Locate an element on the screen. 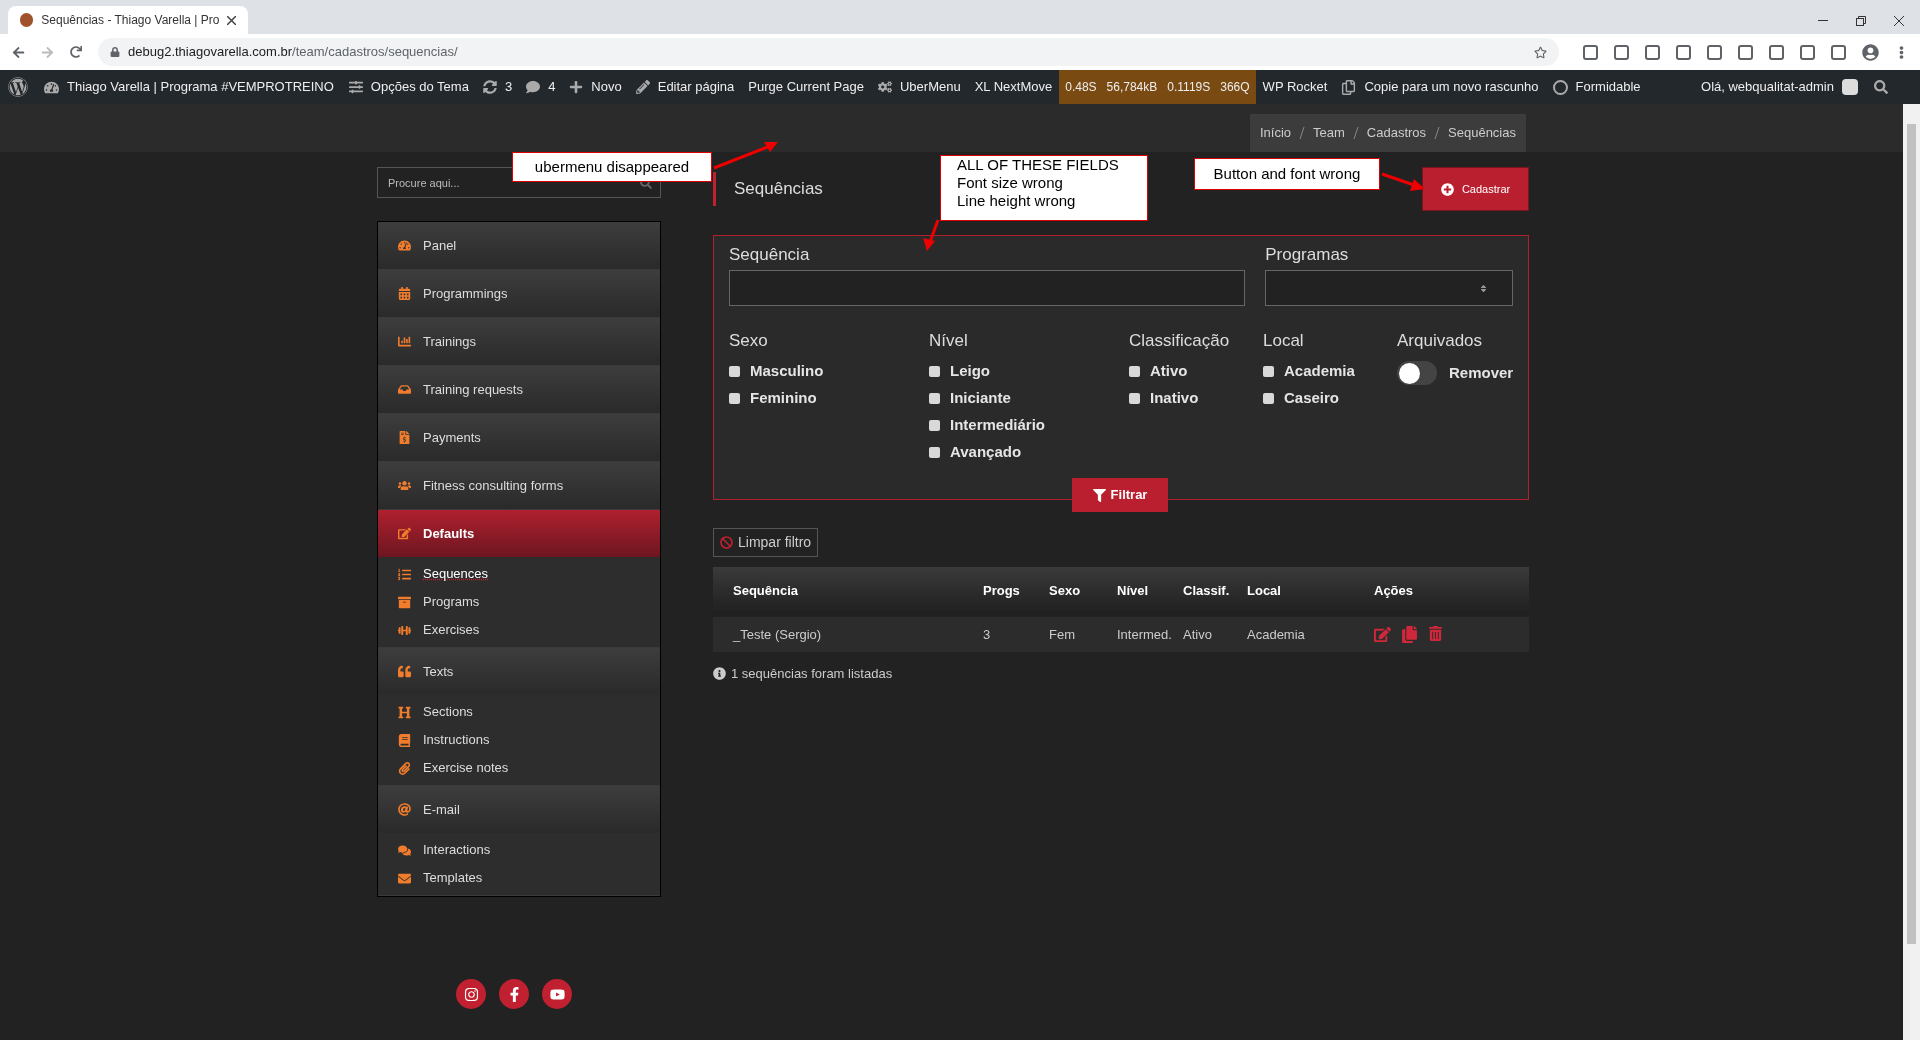  filter-icon is located at coordinates (1099, 495).